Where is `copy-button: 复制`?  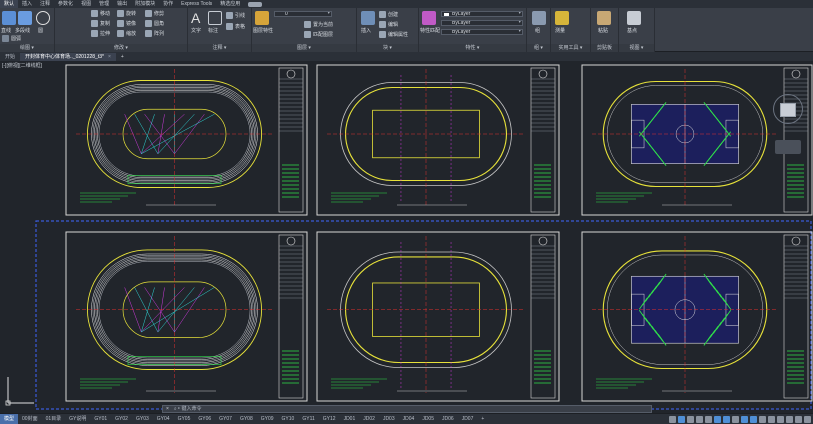
copy-button: 复制 is located at coordinates (100, 23).